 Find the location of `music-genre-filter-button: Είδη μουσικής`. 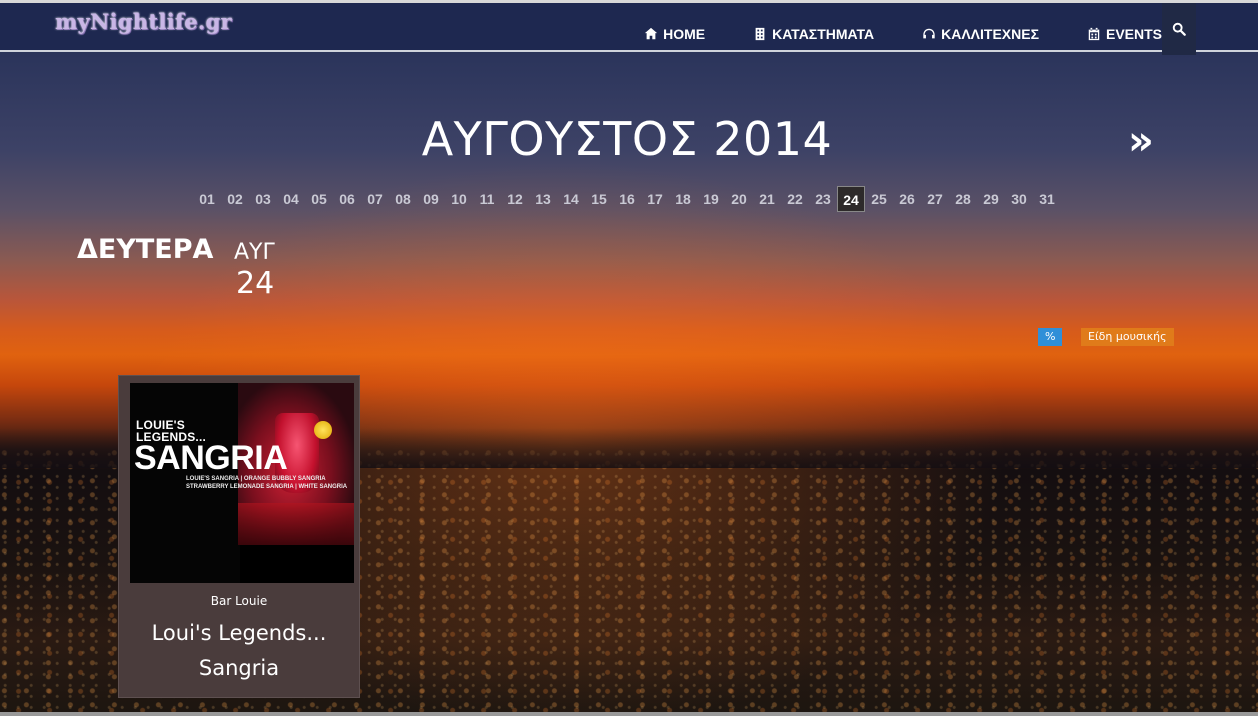

music-genre-filter-button: Είδη μουσικής is located at coordinates (1127, 337).